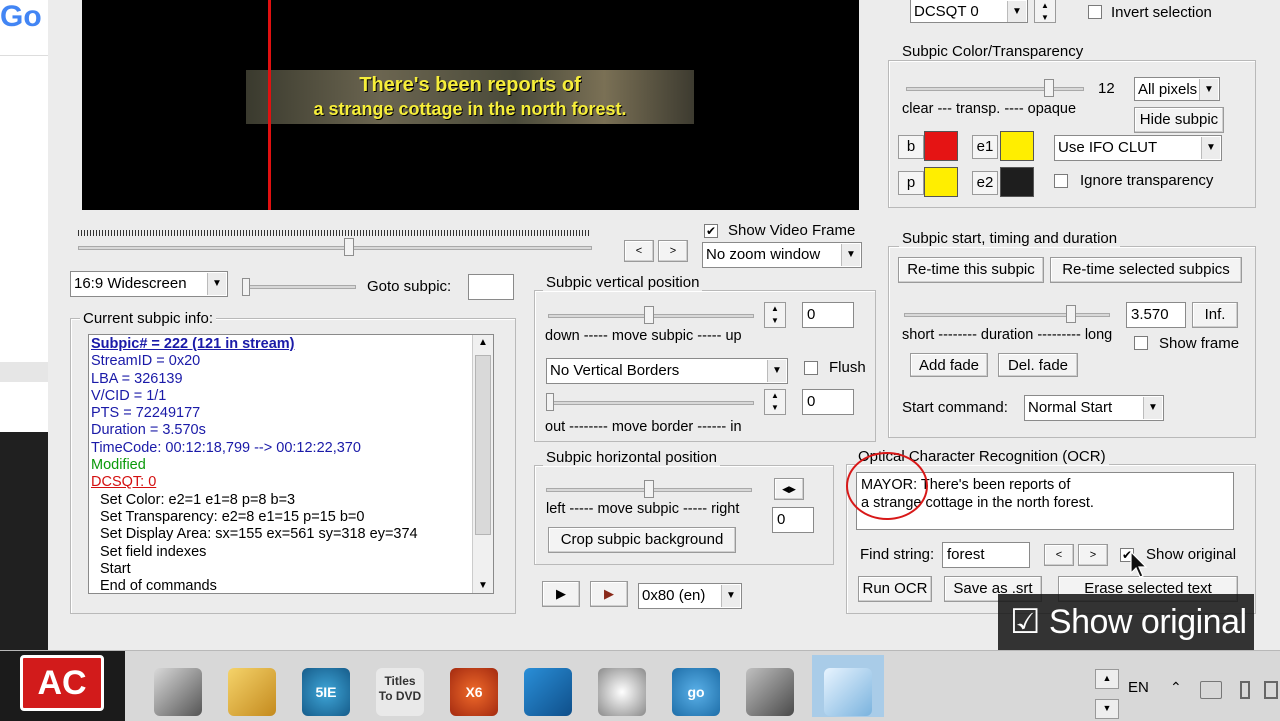 Image resolution: width=1280 pixels, height=721 pixels. What do you see at coordinates (334, 233) in the screenshot?
I see `timeline-ruler` at bounding box center [334, 233].